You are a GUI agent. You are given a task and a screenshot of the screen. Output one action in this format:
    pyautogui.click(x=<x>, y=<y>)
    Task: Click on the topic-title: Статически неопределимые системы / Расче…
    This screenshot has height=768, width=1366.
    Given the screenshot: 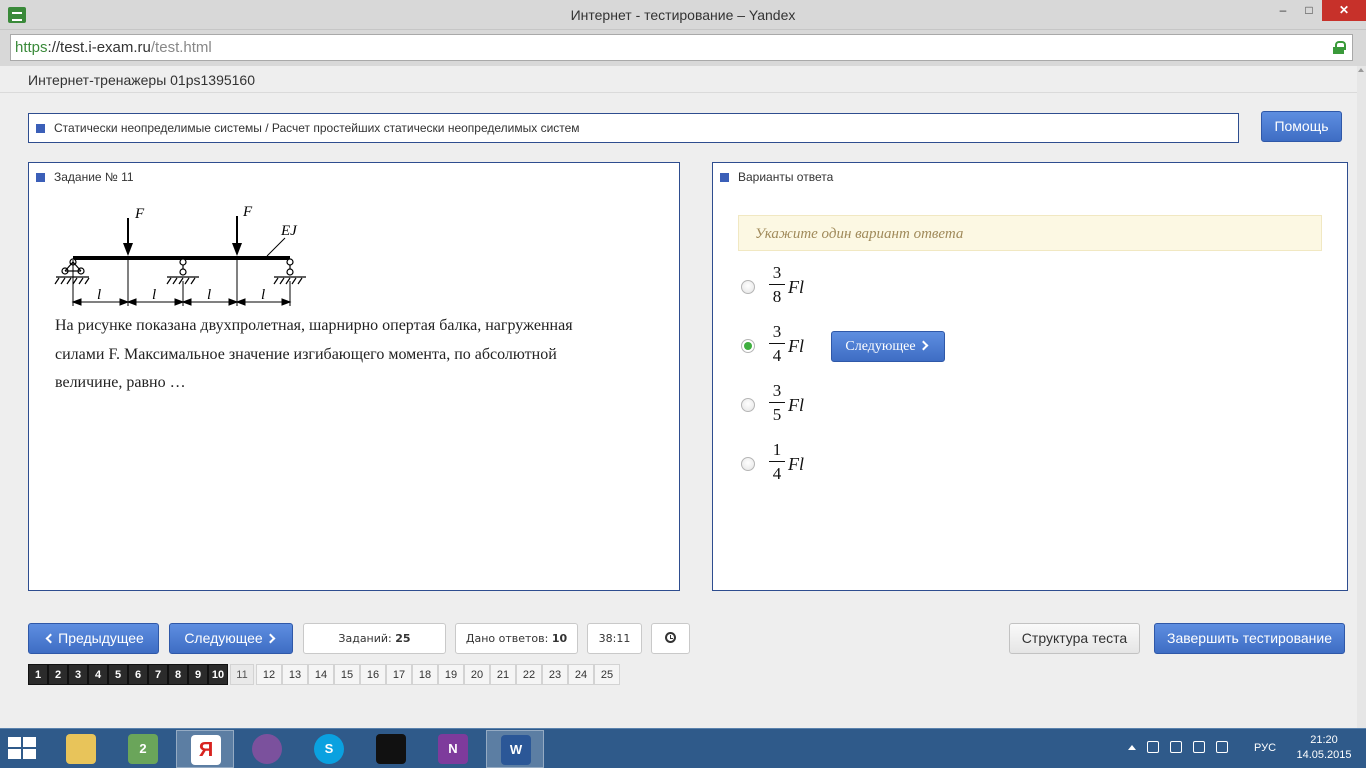 What is the action you would take?
    pyautogui.click(x=308, y=128)
    